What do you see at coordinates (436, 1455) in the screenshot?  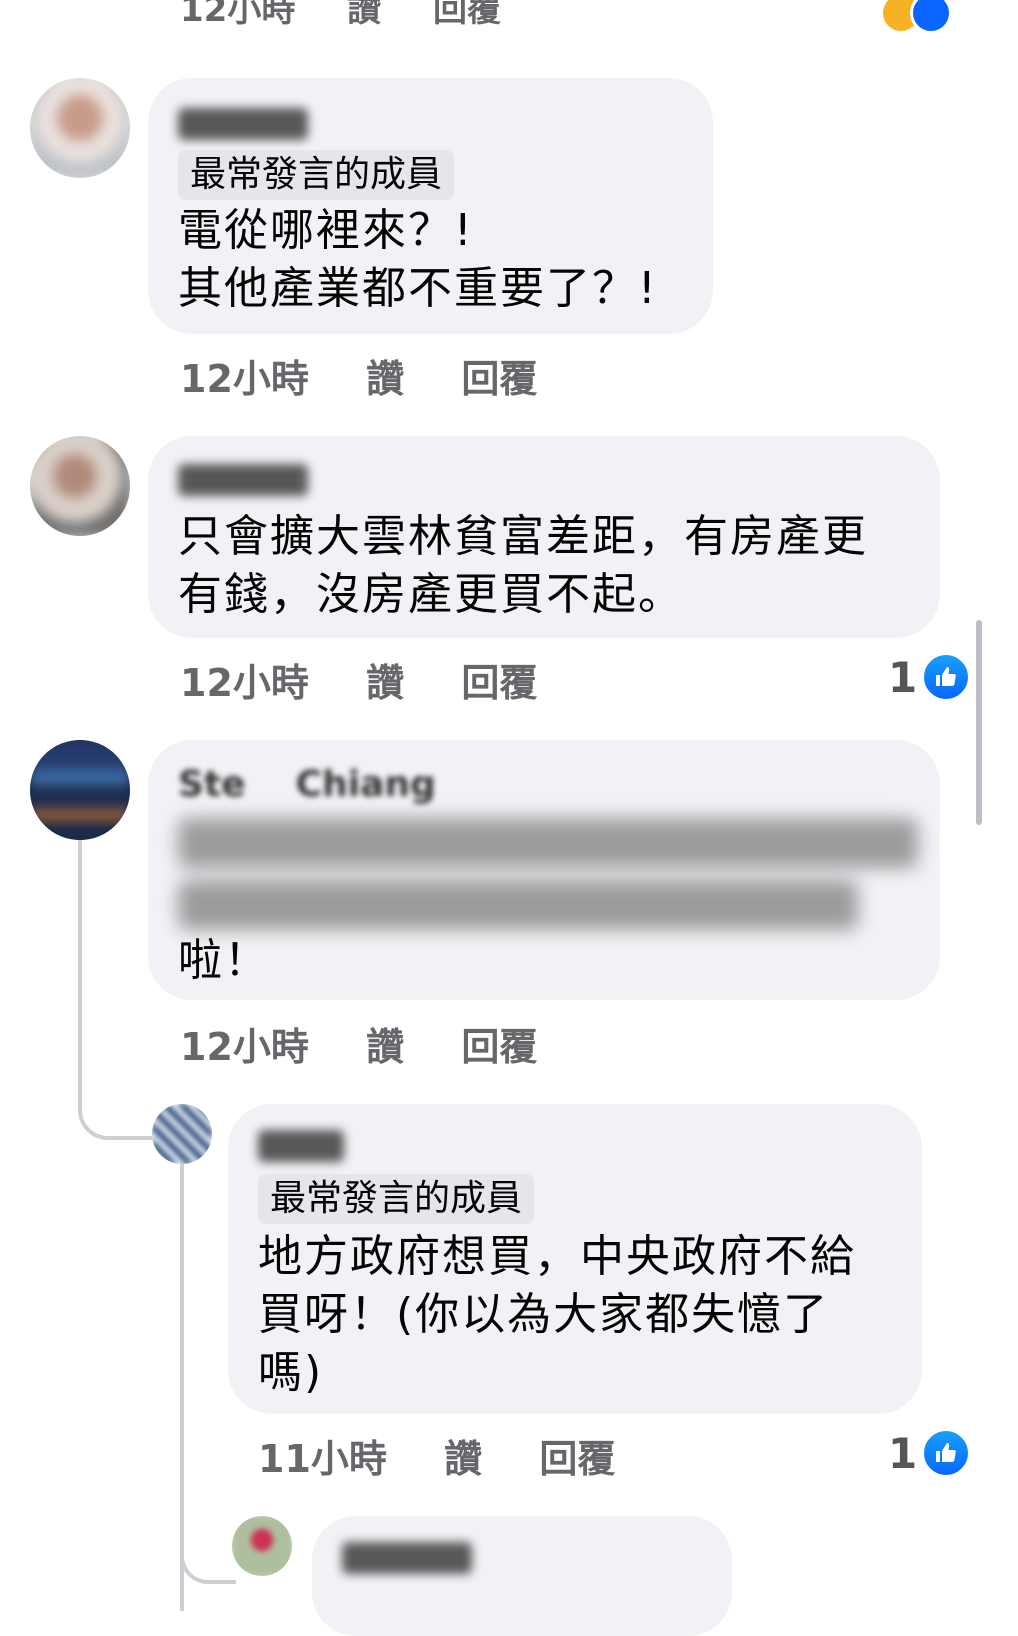 I see `comment-actions: 11小時 讚 回覆` at bounding box center [436, 1455].